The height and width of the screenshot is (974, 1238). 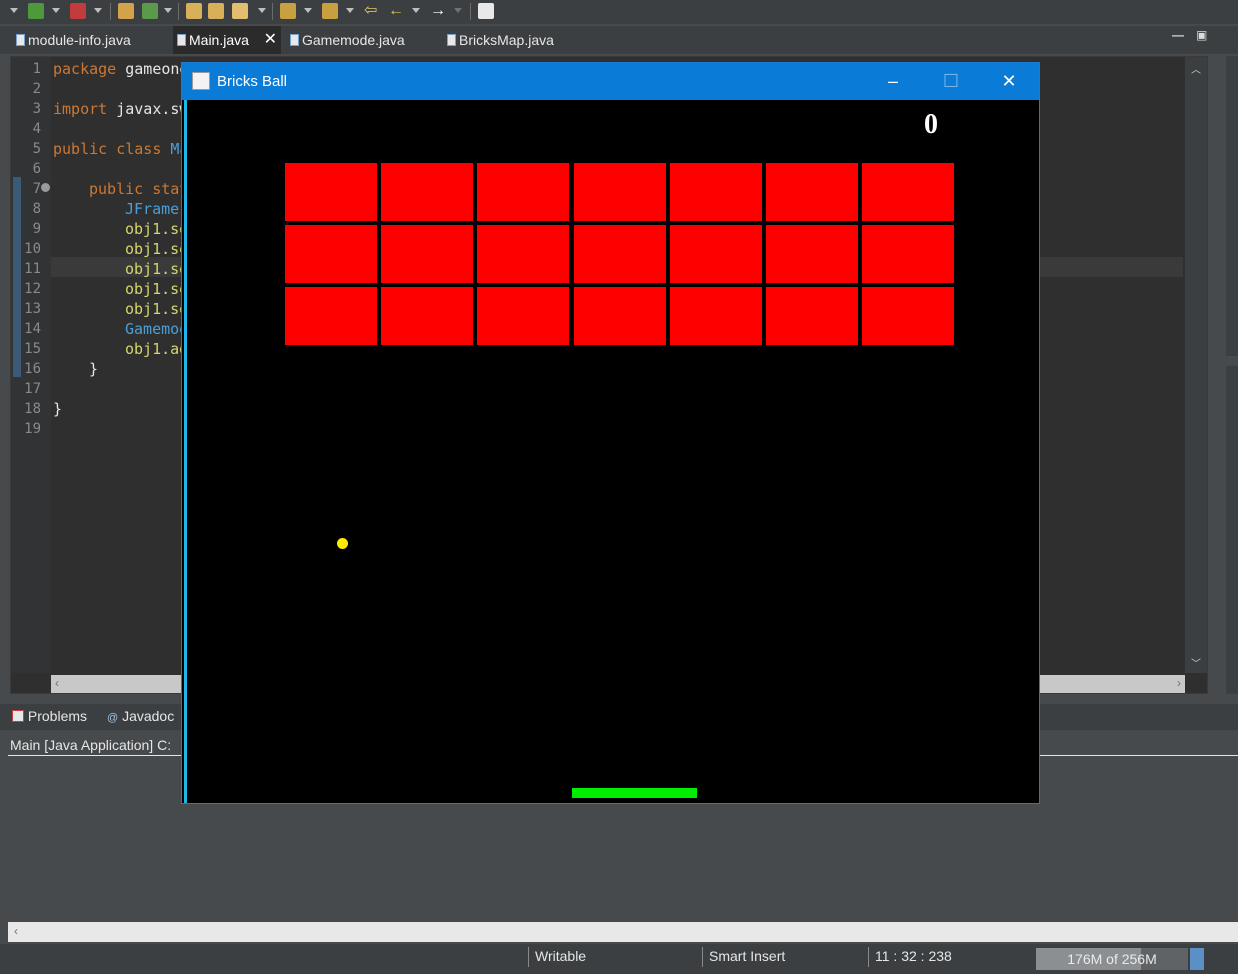 I want to click on tab-problems: Problems, so click(x=49, y=716).